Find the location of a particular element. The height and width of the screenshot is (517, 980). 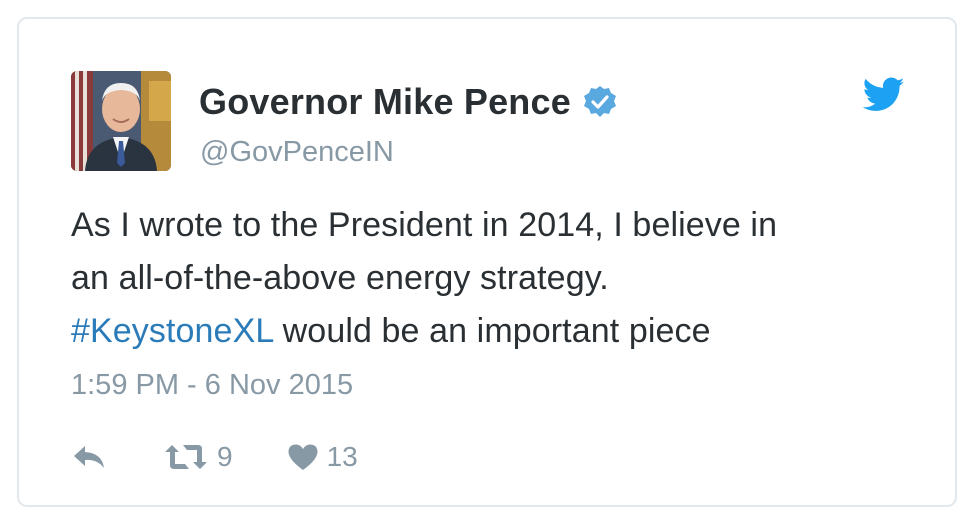

hashtag-link: #KeystoneXL is located at coordinates (172, 331).